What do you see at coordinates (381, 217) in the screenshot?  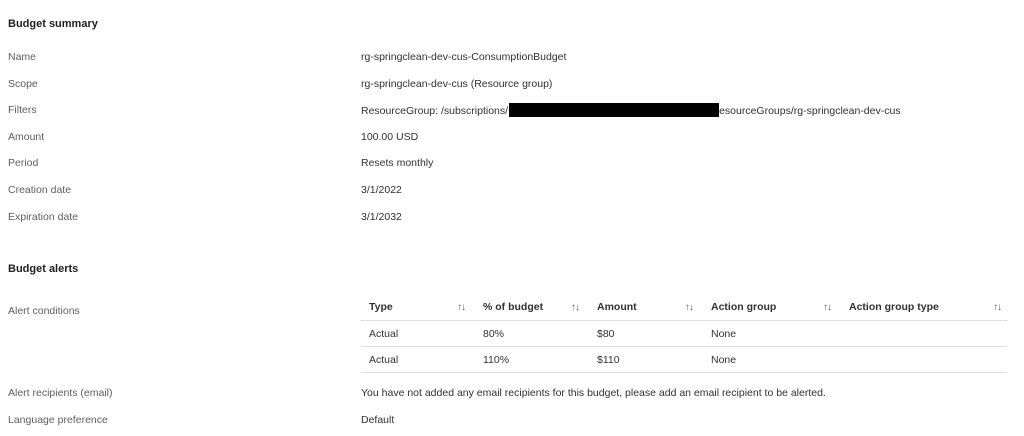 I see `expiration-date-value: 3/1/2032` at bounding box center [381, 217].